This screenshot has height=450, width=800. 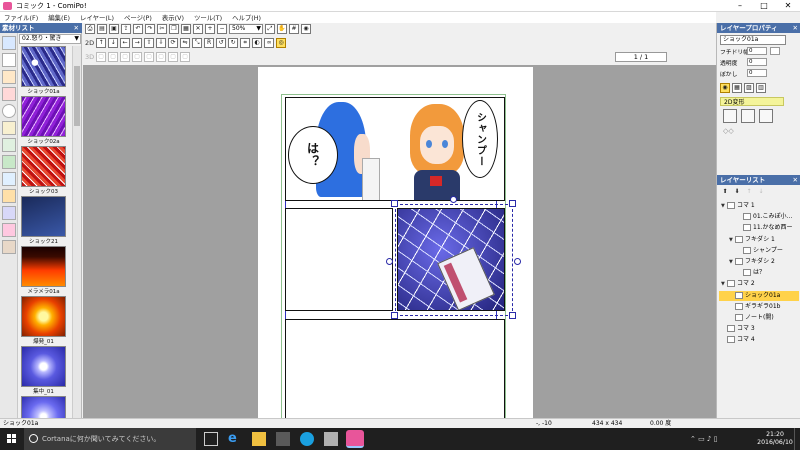 I want to click on transform-mode-skew-button, so click(x=766, y=116).